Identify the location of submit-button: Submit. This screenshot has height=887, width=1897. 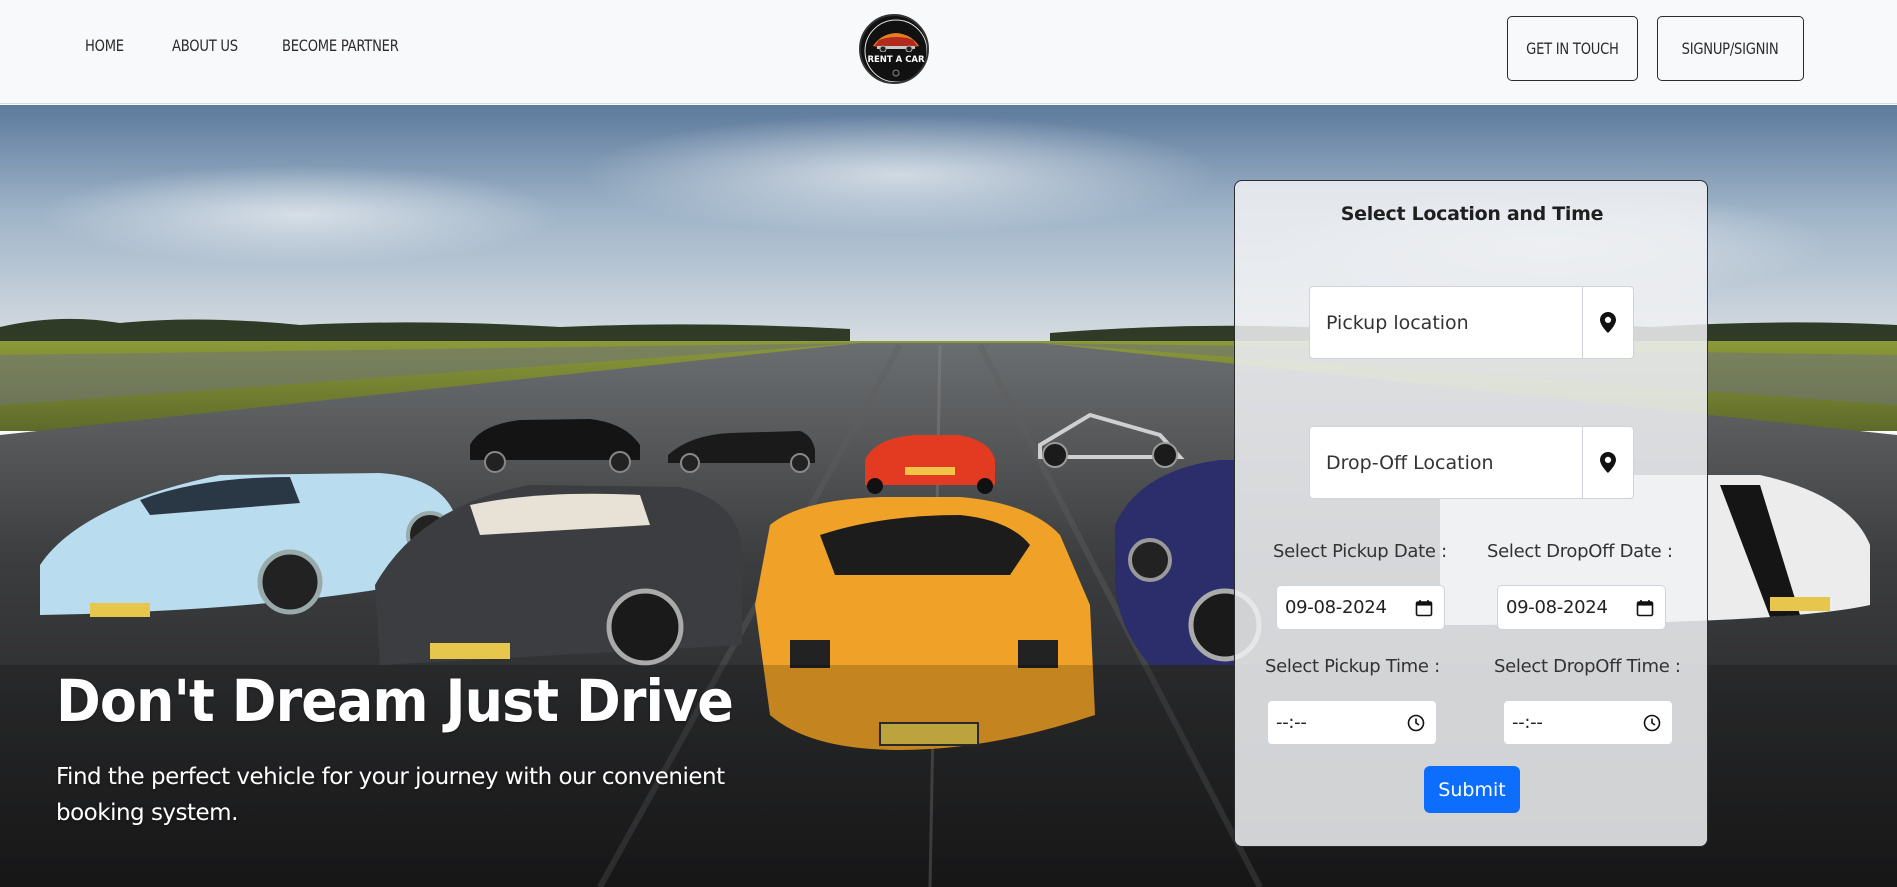
(1472, 789).